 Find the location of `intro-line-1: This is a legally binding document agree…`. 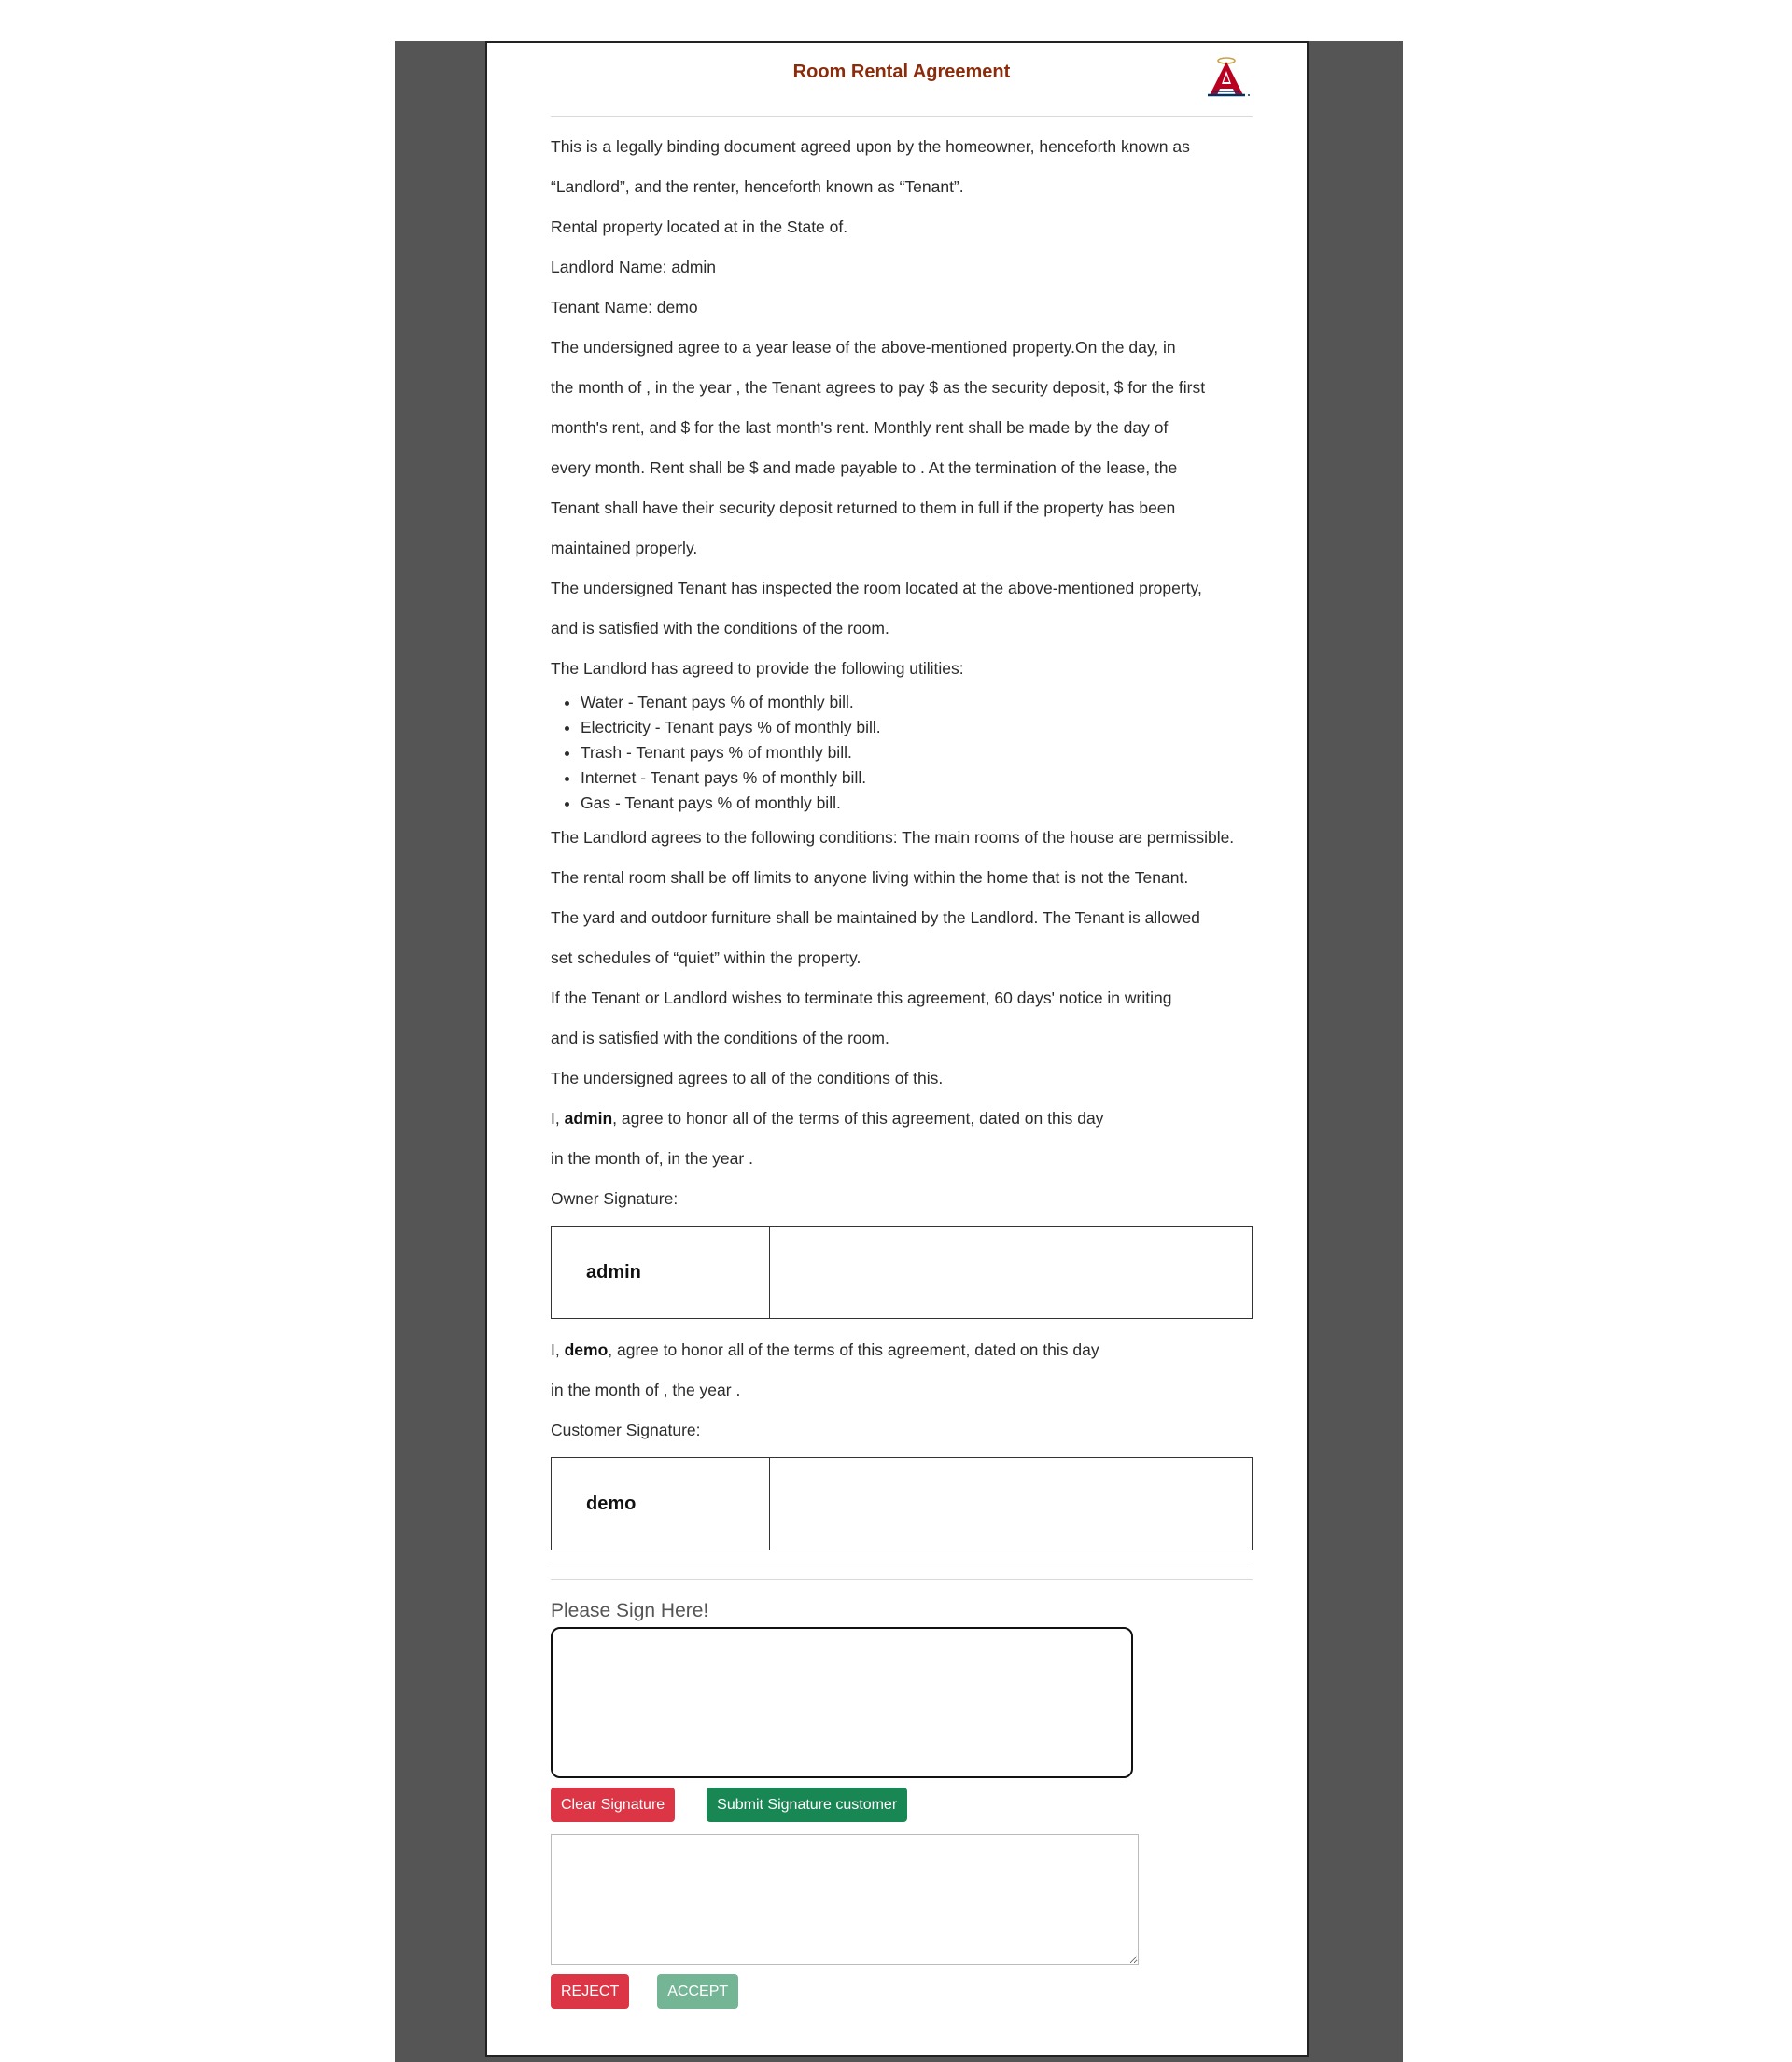

intro-line-1: This is a legally binding document agree… is located at coordinates (870, 146).